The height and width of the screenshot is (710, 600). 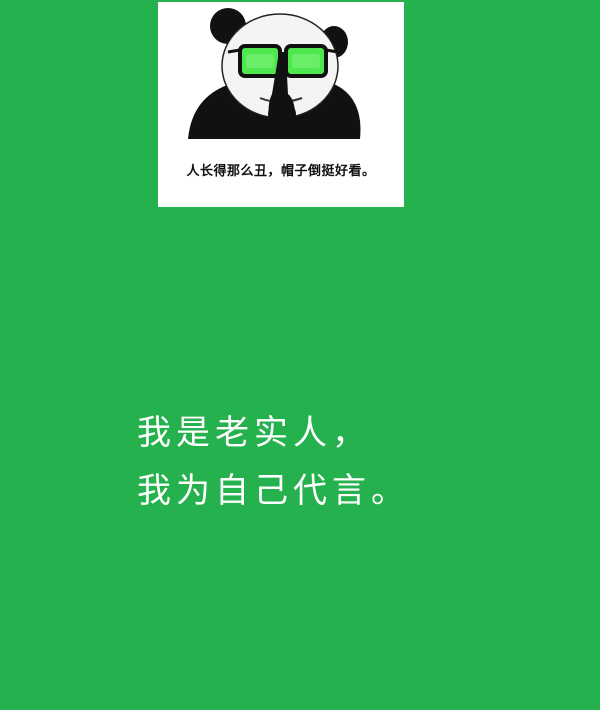 I want to click on meme-image: 人长得那么丑，帽子倒挺好看。, so click(x=281, y=104).